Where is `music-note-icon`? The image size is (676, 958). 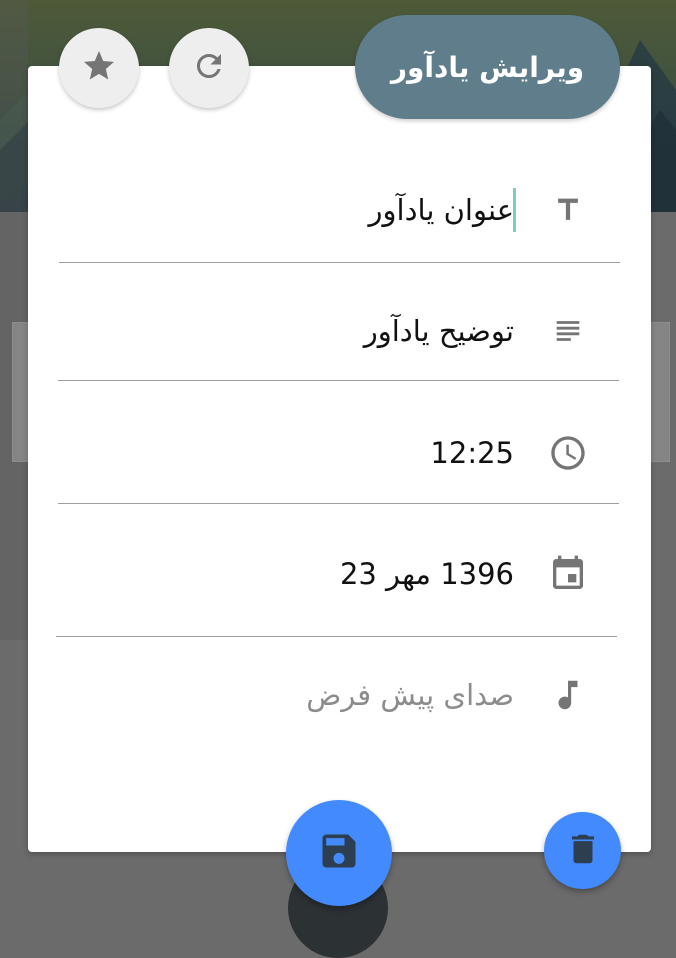
music-note-icon is located at coordinates (568, 695).